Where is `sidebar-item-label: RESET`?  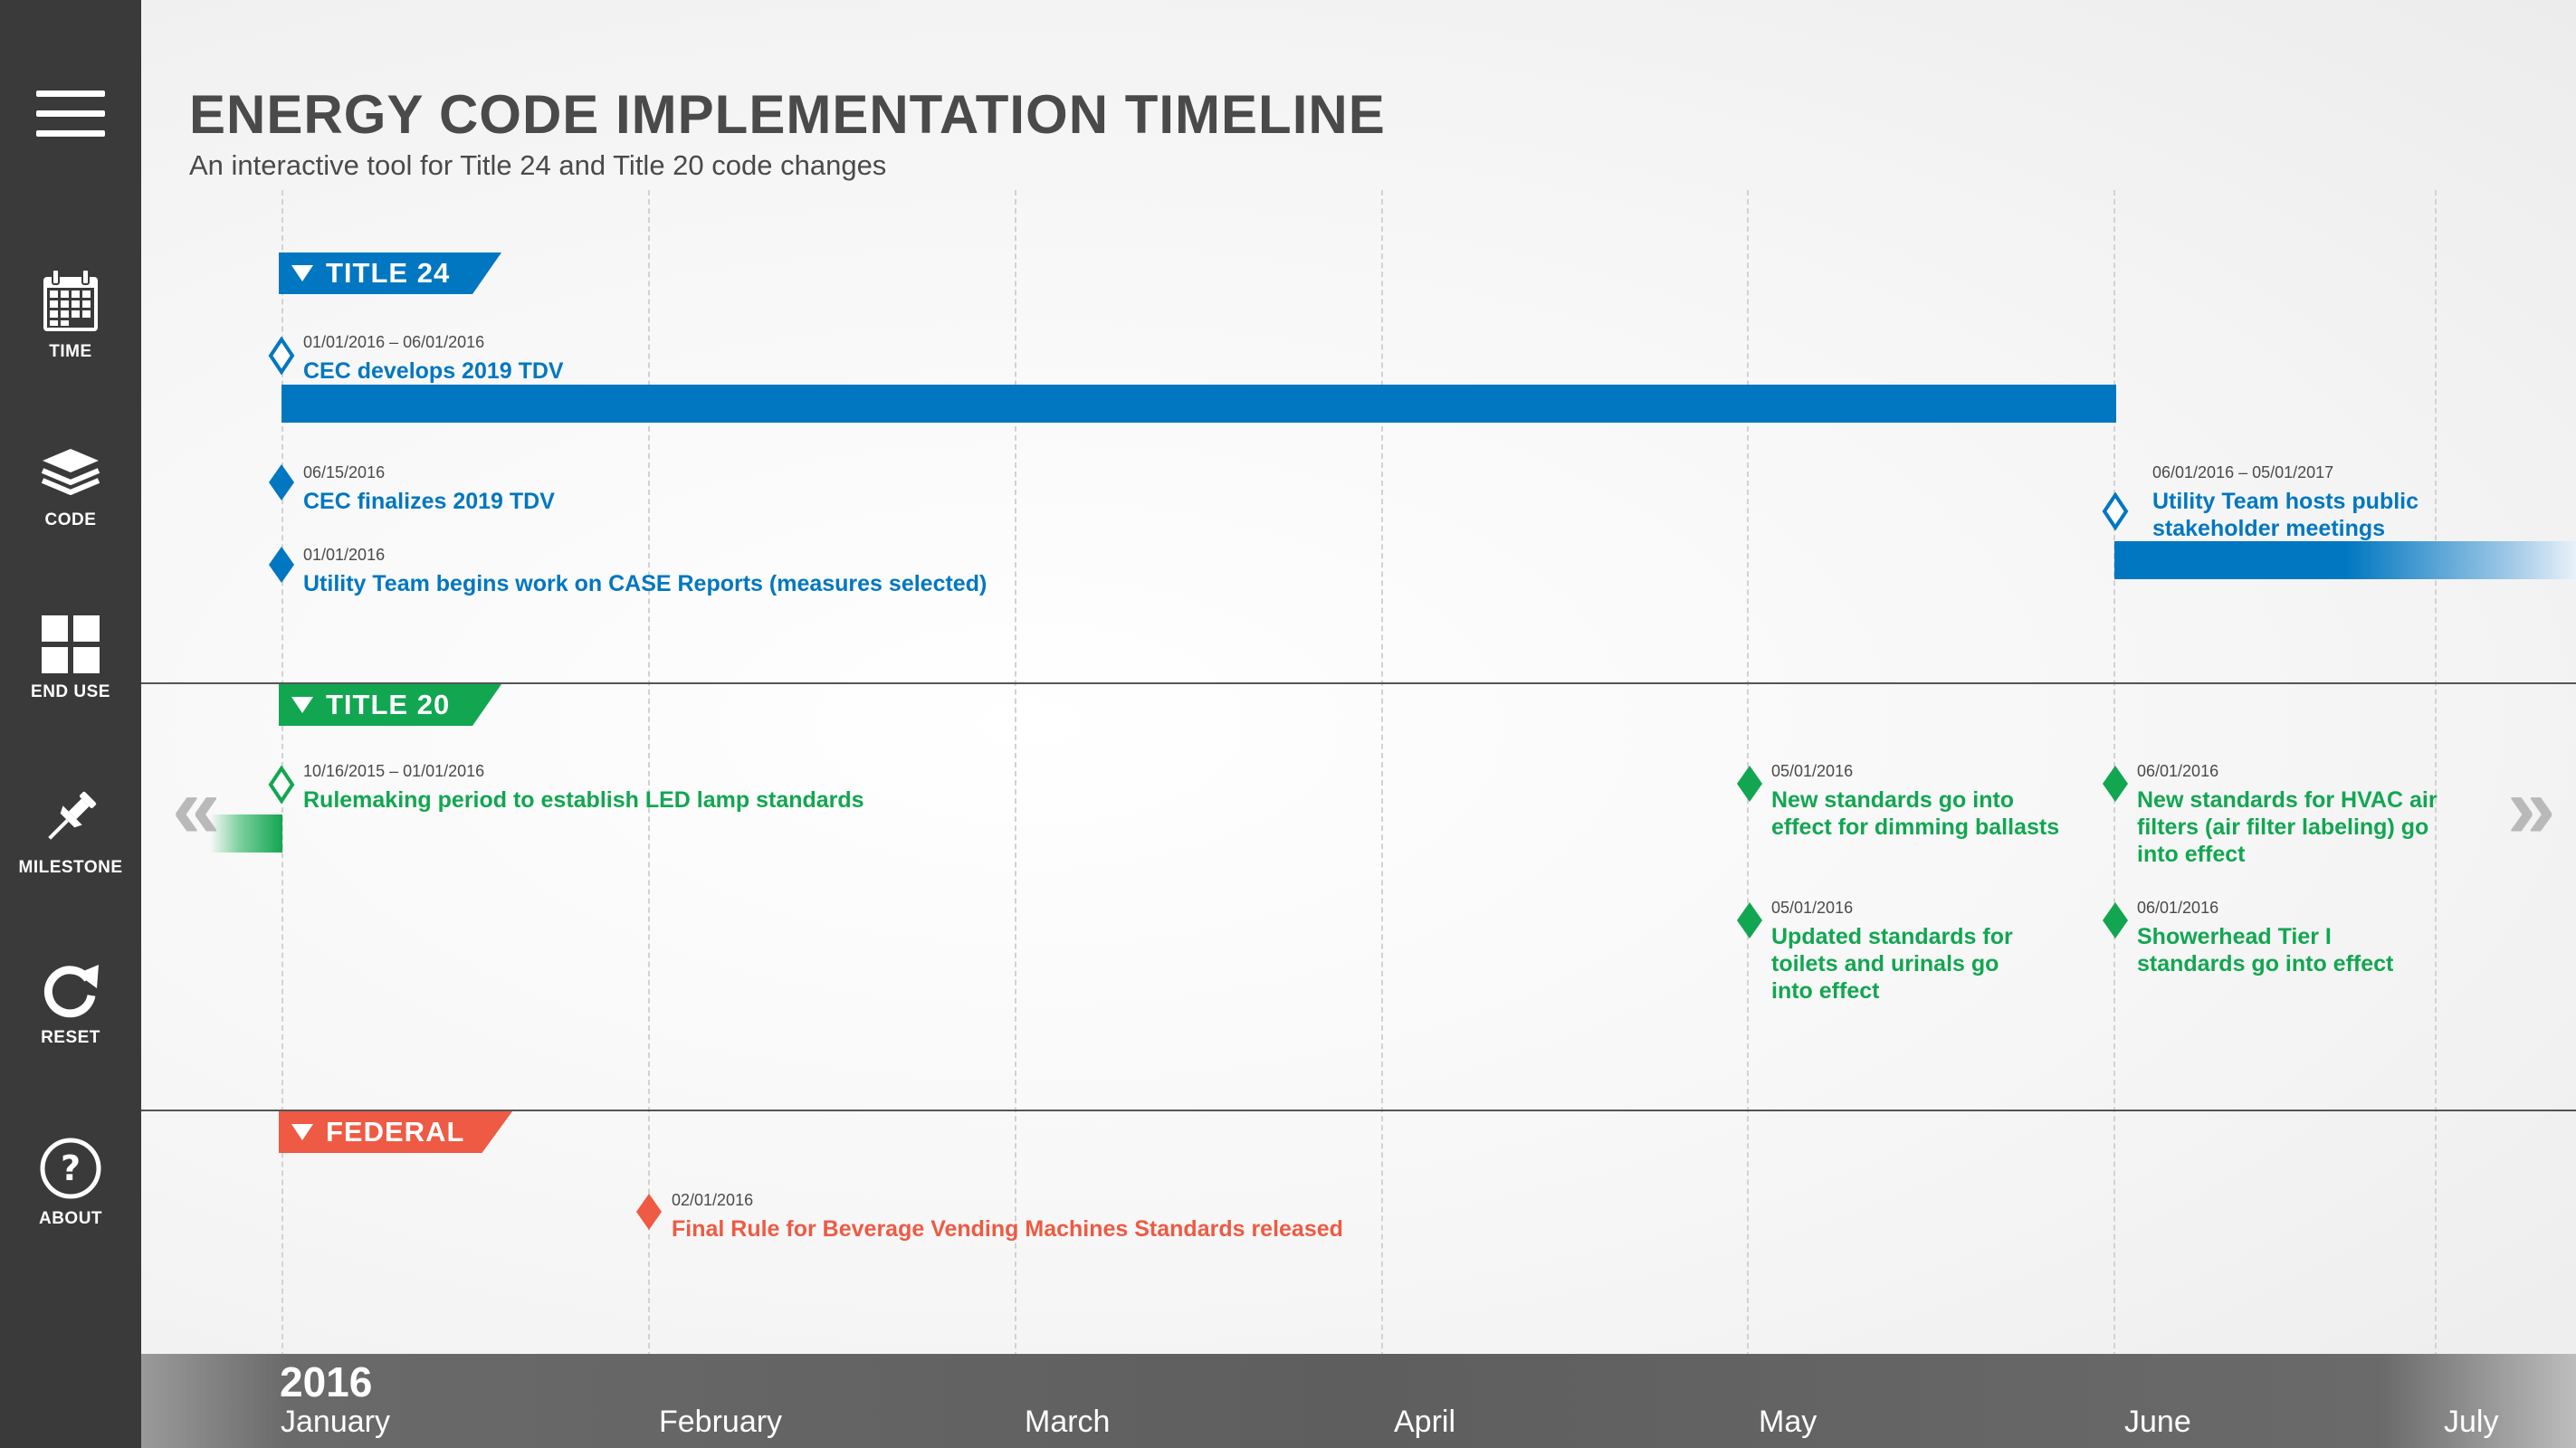
sidebar-item-label: RESET is located at coordinates (70, 1037).